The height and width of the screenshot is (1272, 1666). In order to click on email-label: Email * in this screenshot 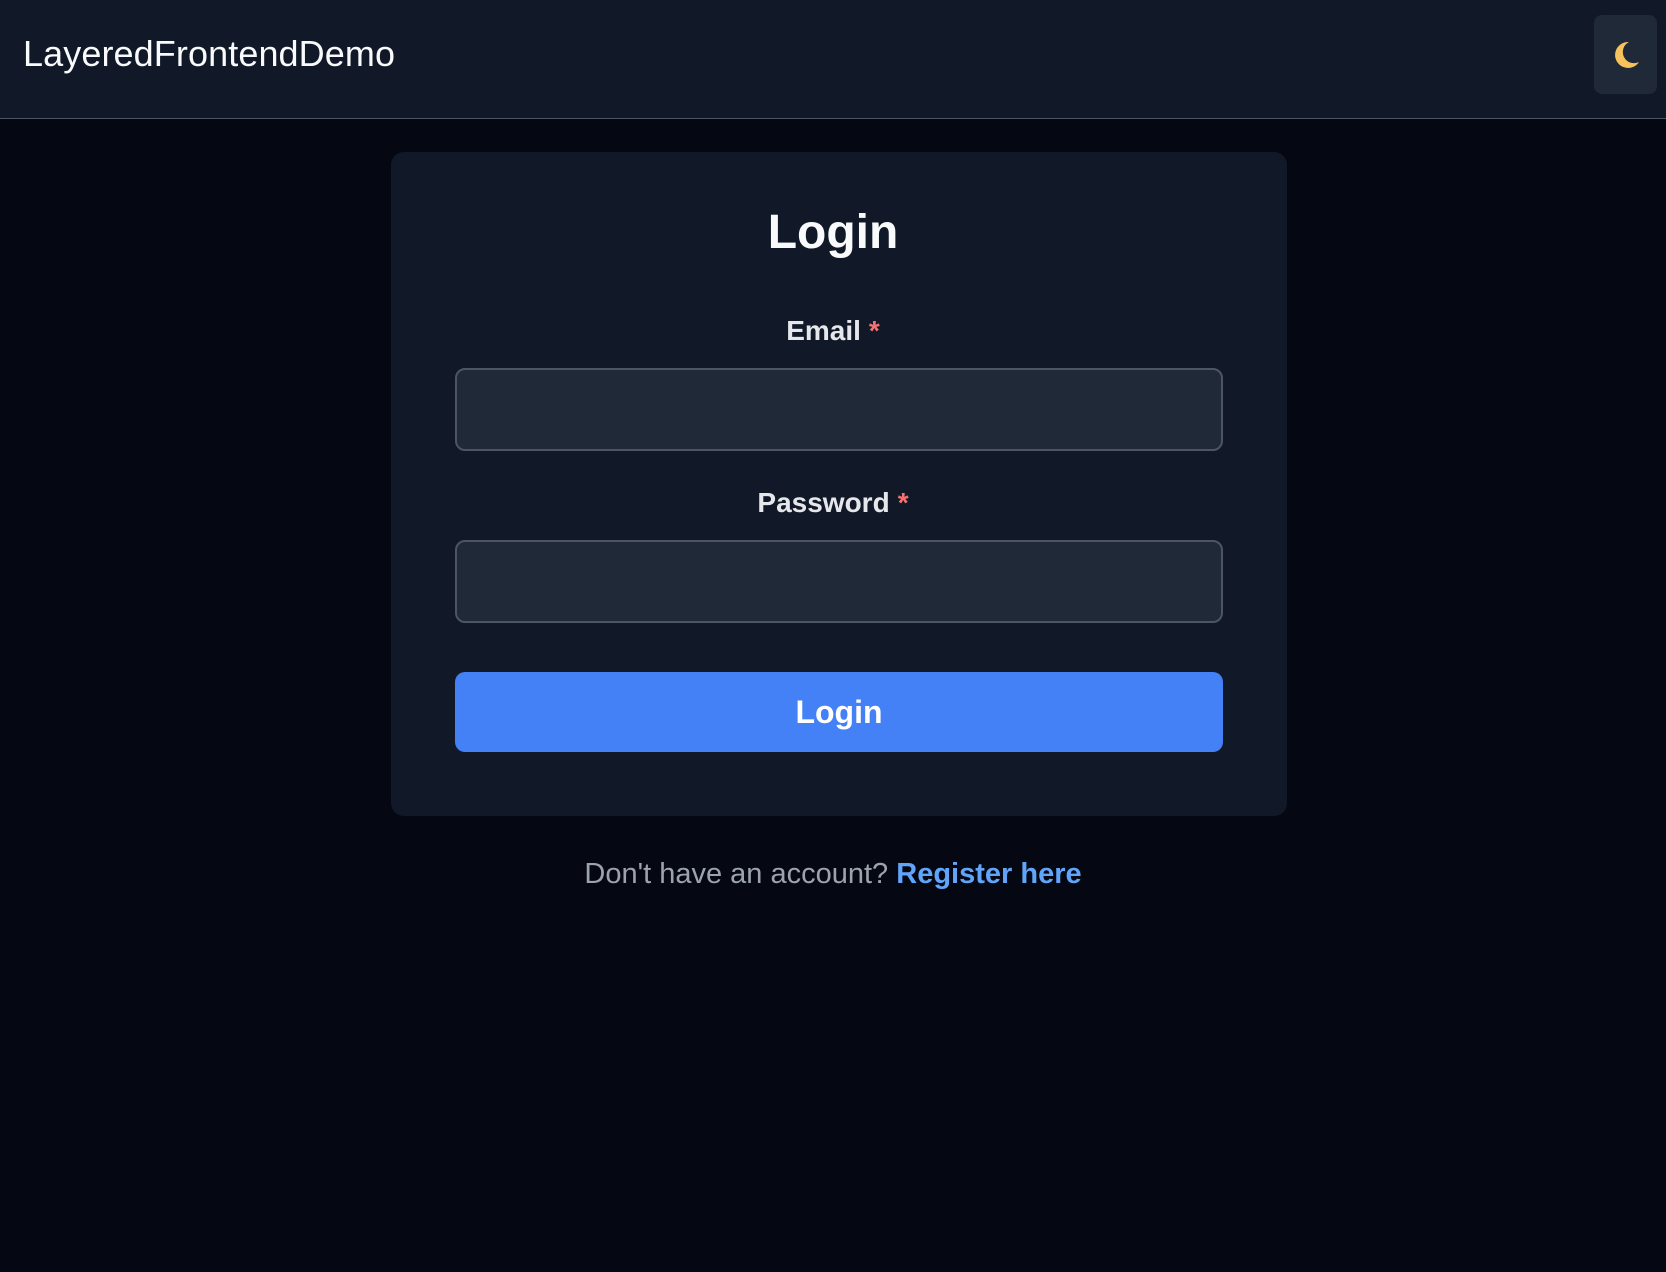, I will do `click(833, 331)`.